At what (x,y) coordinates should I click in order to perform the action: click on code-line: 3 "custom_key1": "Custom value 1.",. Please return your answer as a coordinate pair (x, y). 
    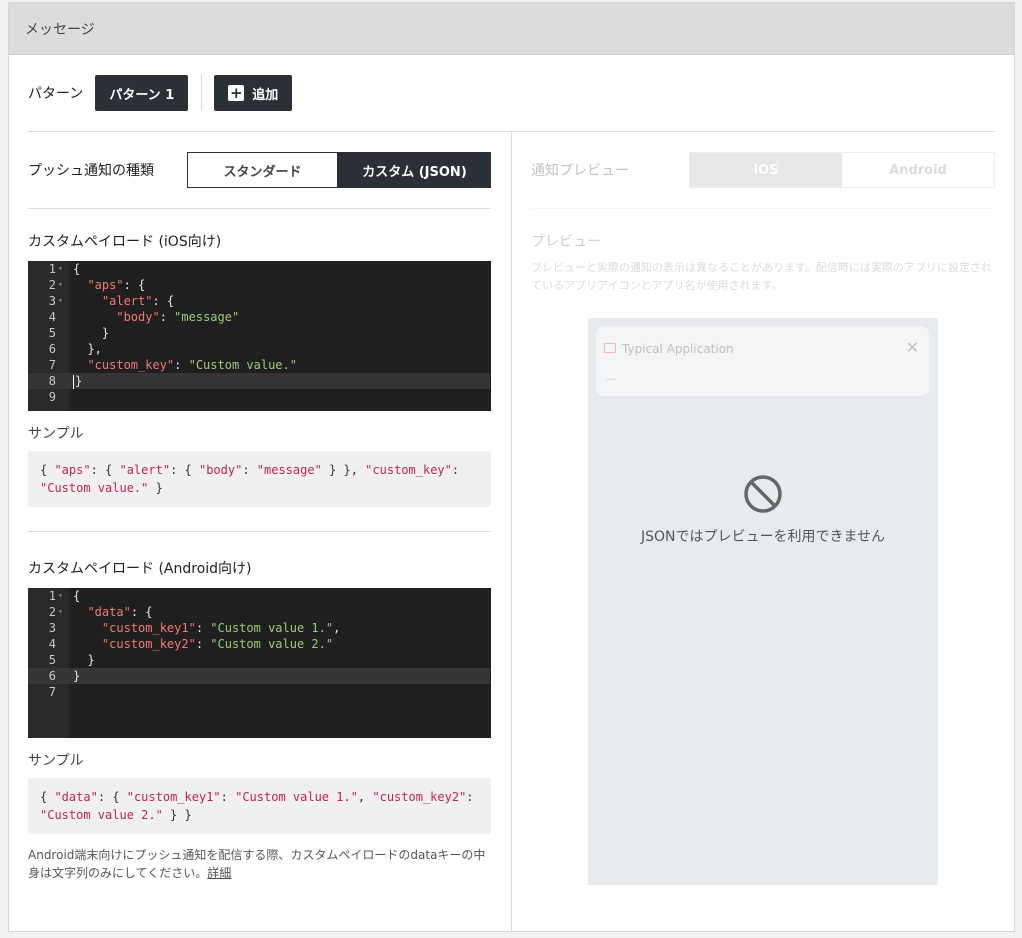
    Looking at the image, I should click on (194, 628).